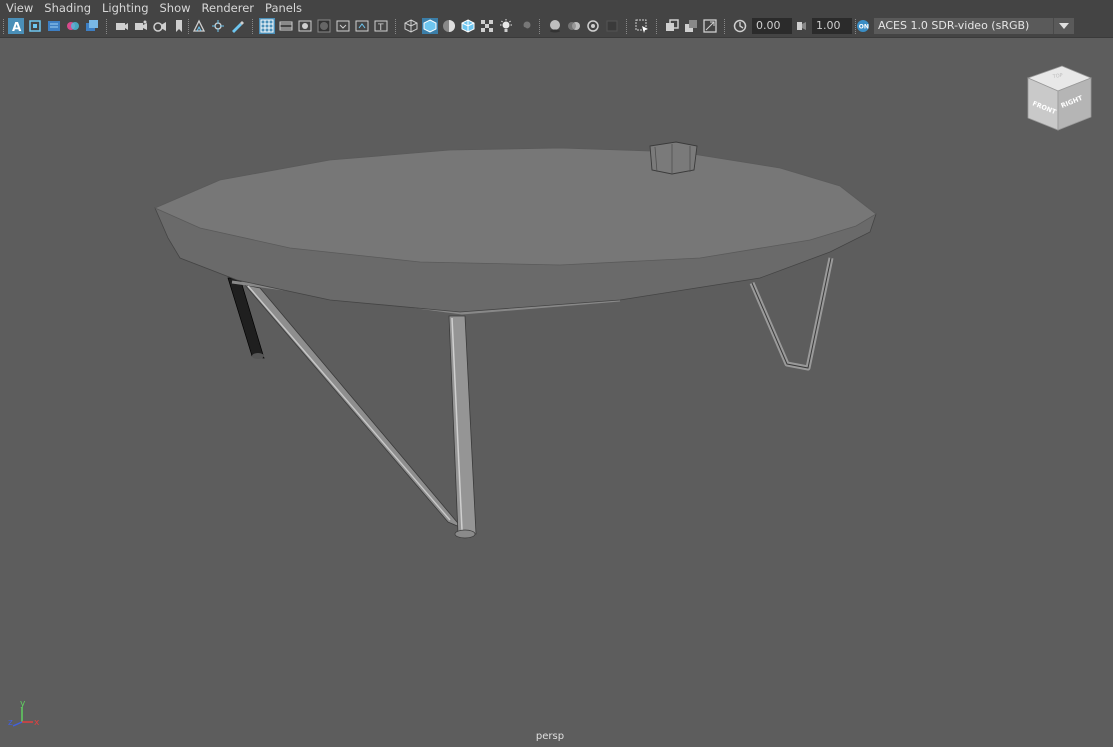 Image resolution: width=1113 pixels, height=747 pixels. I want to click on axis-z-line, so click(17, 724).